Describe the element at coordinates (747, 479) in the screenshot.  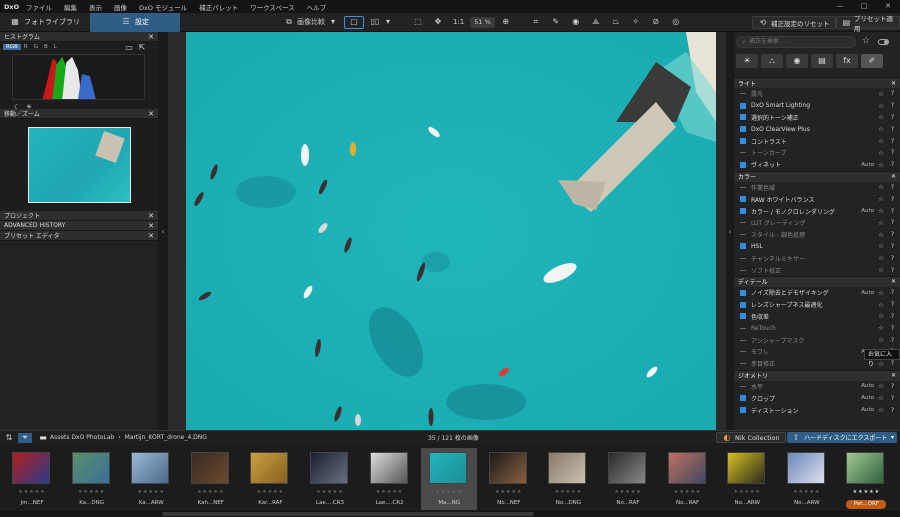
I see `filmstrip-thumbnail: ★★★★★ No...ARW` at that location.